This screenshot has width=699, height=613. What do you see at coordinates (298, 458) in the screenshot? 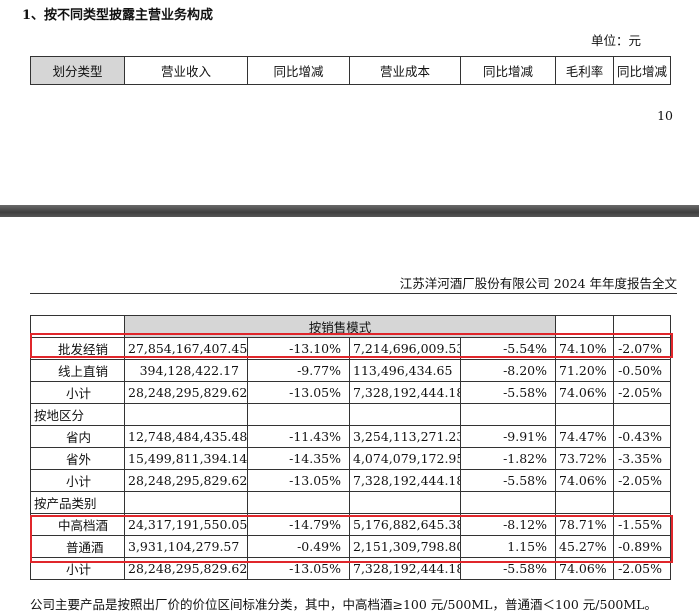
I see `revenue-yoy-cell: -14.35%` at bounding box center [298, 458].